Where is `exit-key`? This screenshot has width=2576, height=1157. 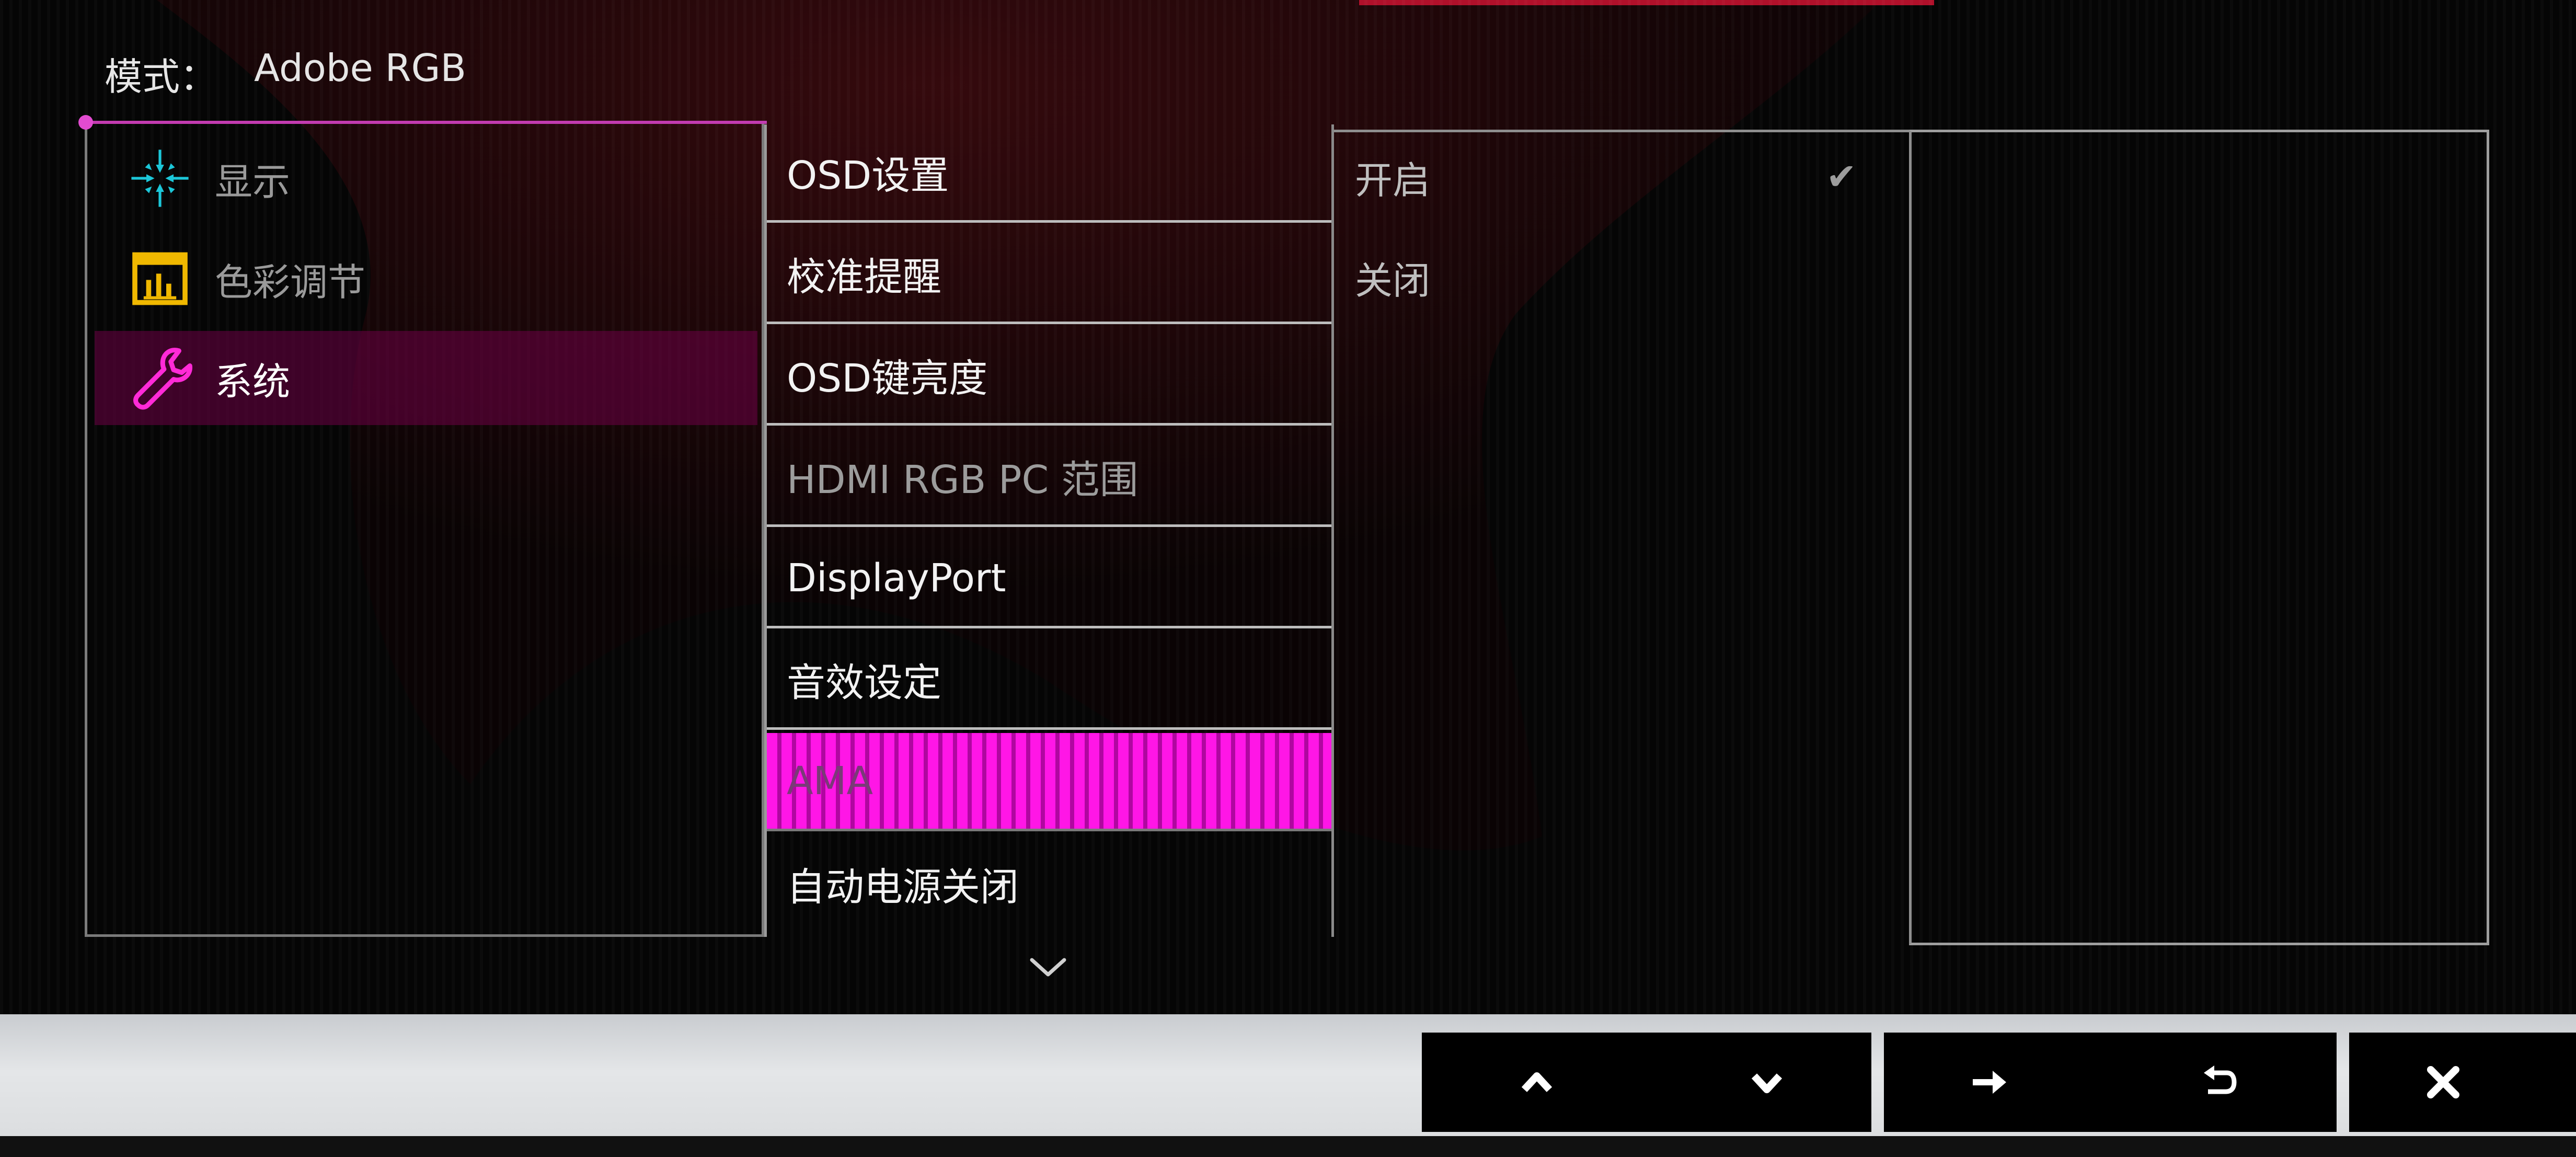 exit-key is located at coordinates (2443, 1082).